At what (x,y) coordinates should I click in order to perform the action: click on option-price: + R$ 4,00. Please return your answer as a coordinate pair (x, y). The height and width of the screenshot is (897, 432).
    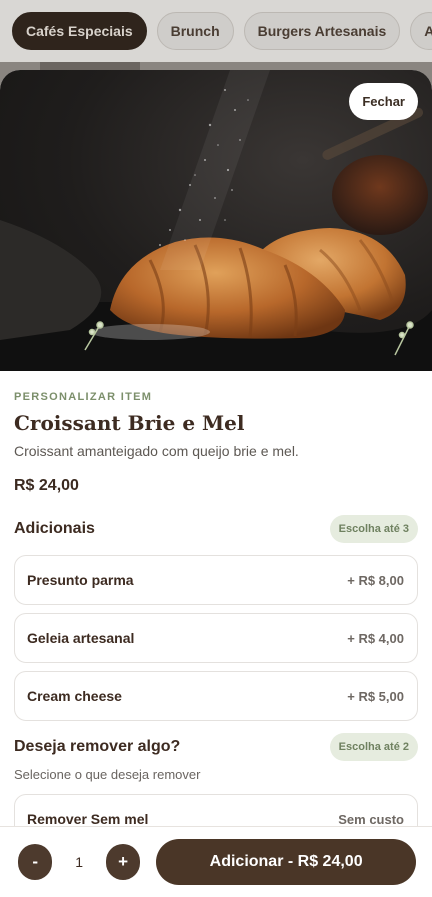
    Looking at the image, I should click on (375, 638).